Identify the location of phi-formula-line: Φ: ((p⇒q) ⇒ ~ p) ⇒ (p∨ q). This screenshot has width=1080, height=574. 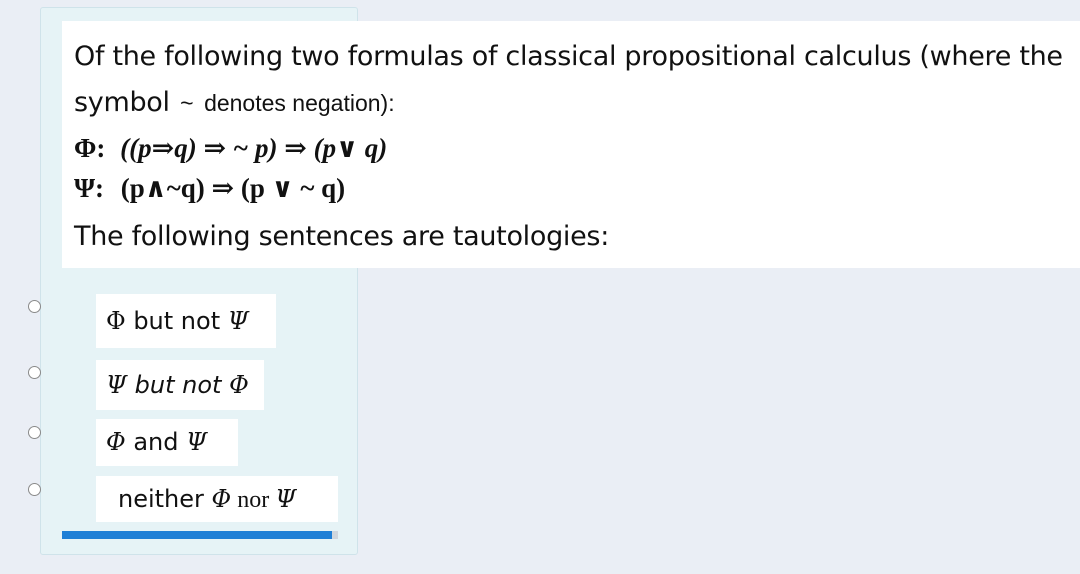
(230, 148).